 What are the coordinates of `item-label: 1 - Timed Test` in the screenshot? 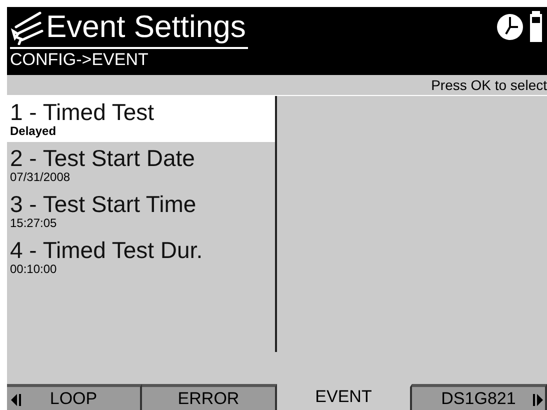 It's located at (83, 112).